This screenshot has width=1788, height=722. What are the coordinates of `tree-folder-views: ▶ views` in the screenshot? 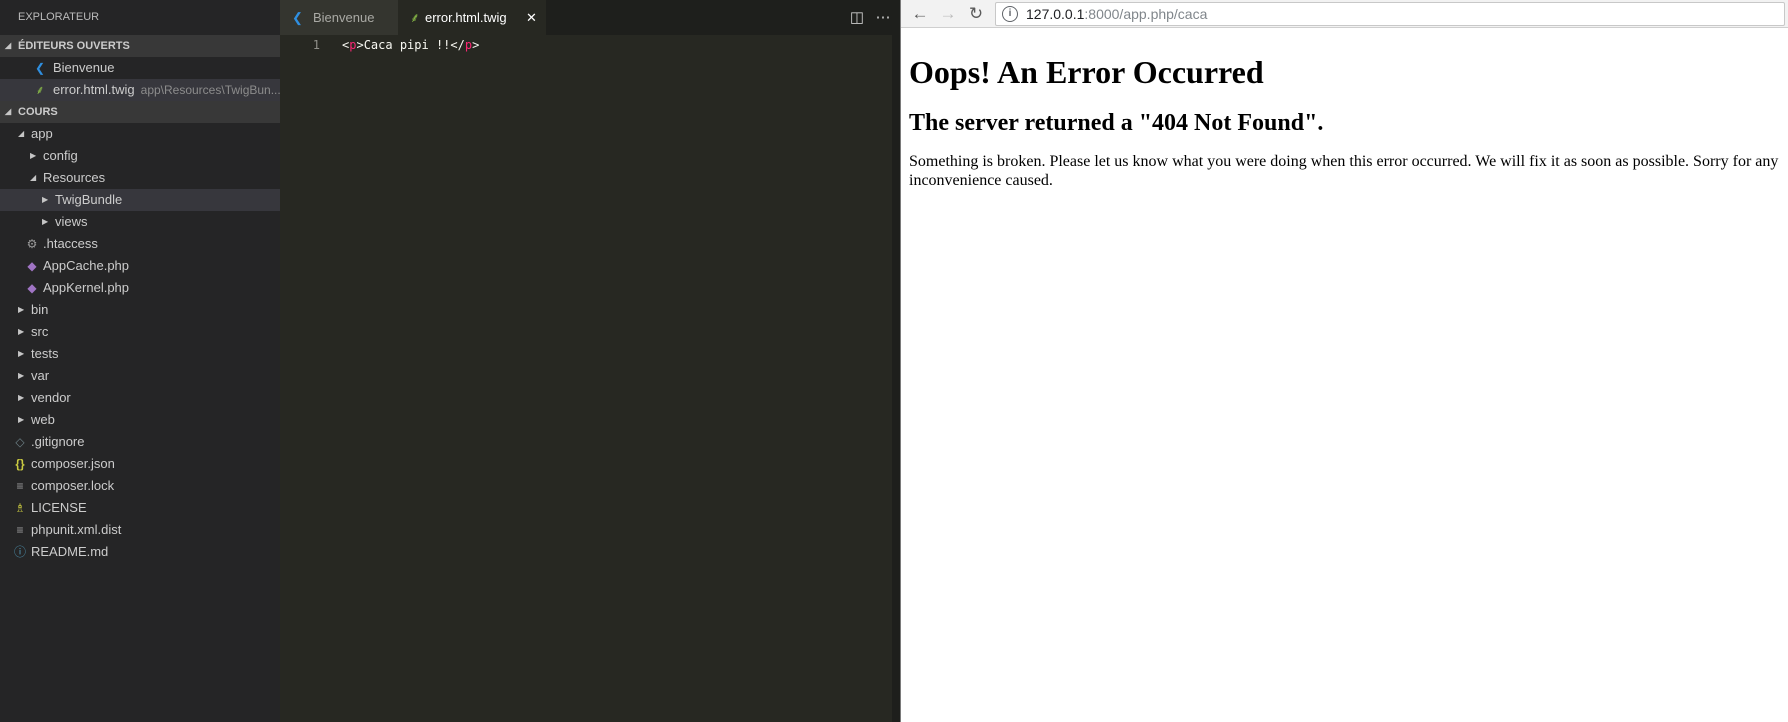 It's located at (140, 222).